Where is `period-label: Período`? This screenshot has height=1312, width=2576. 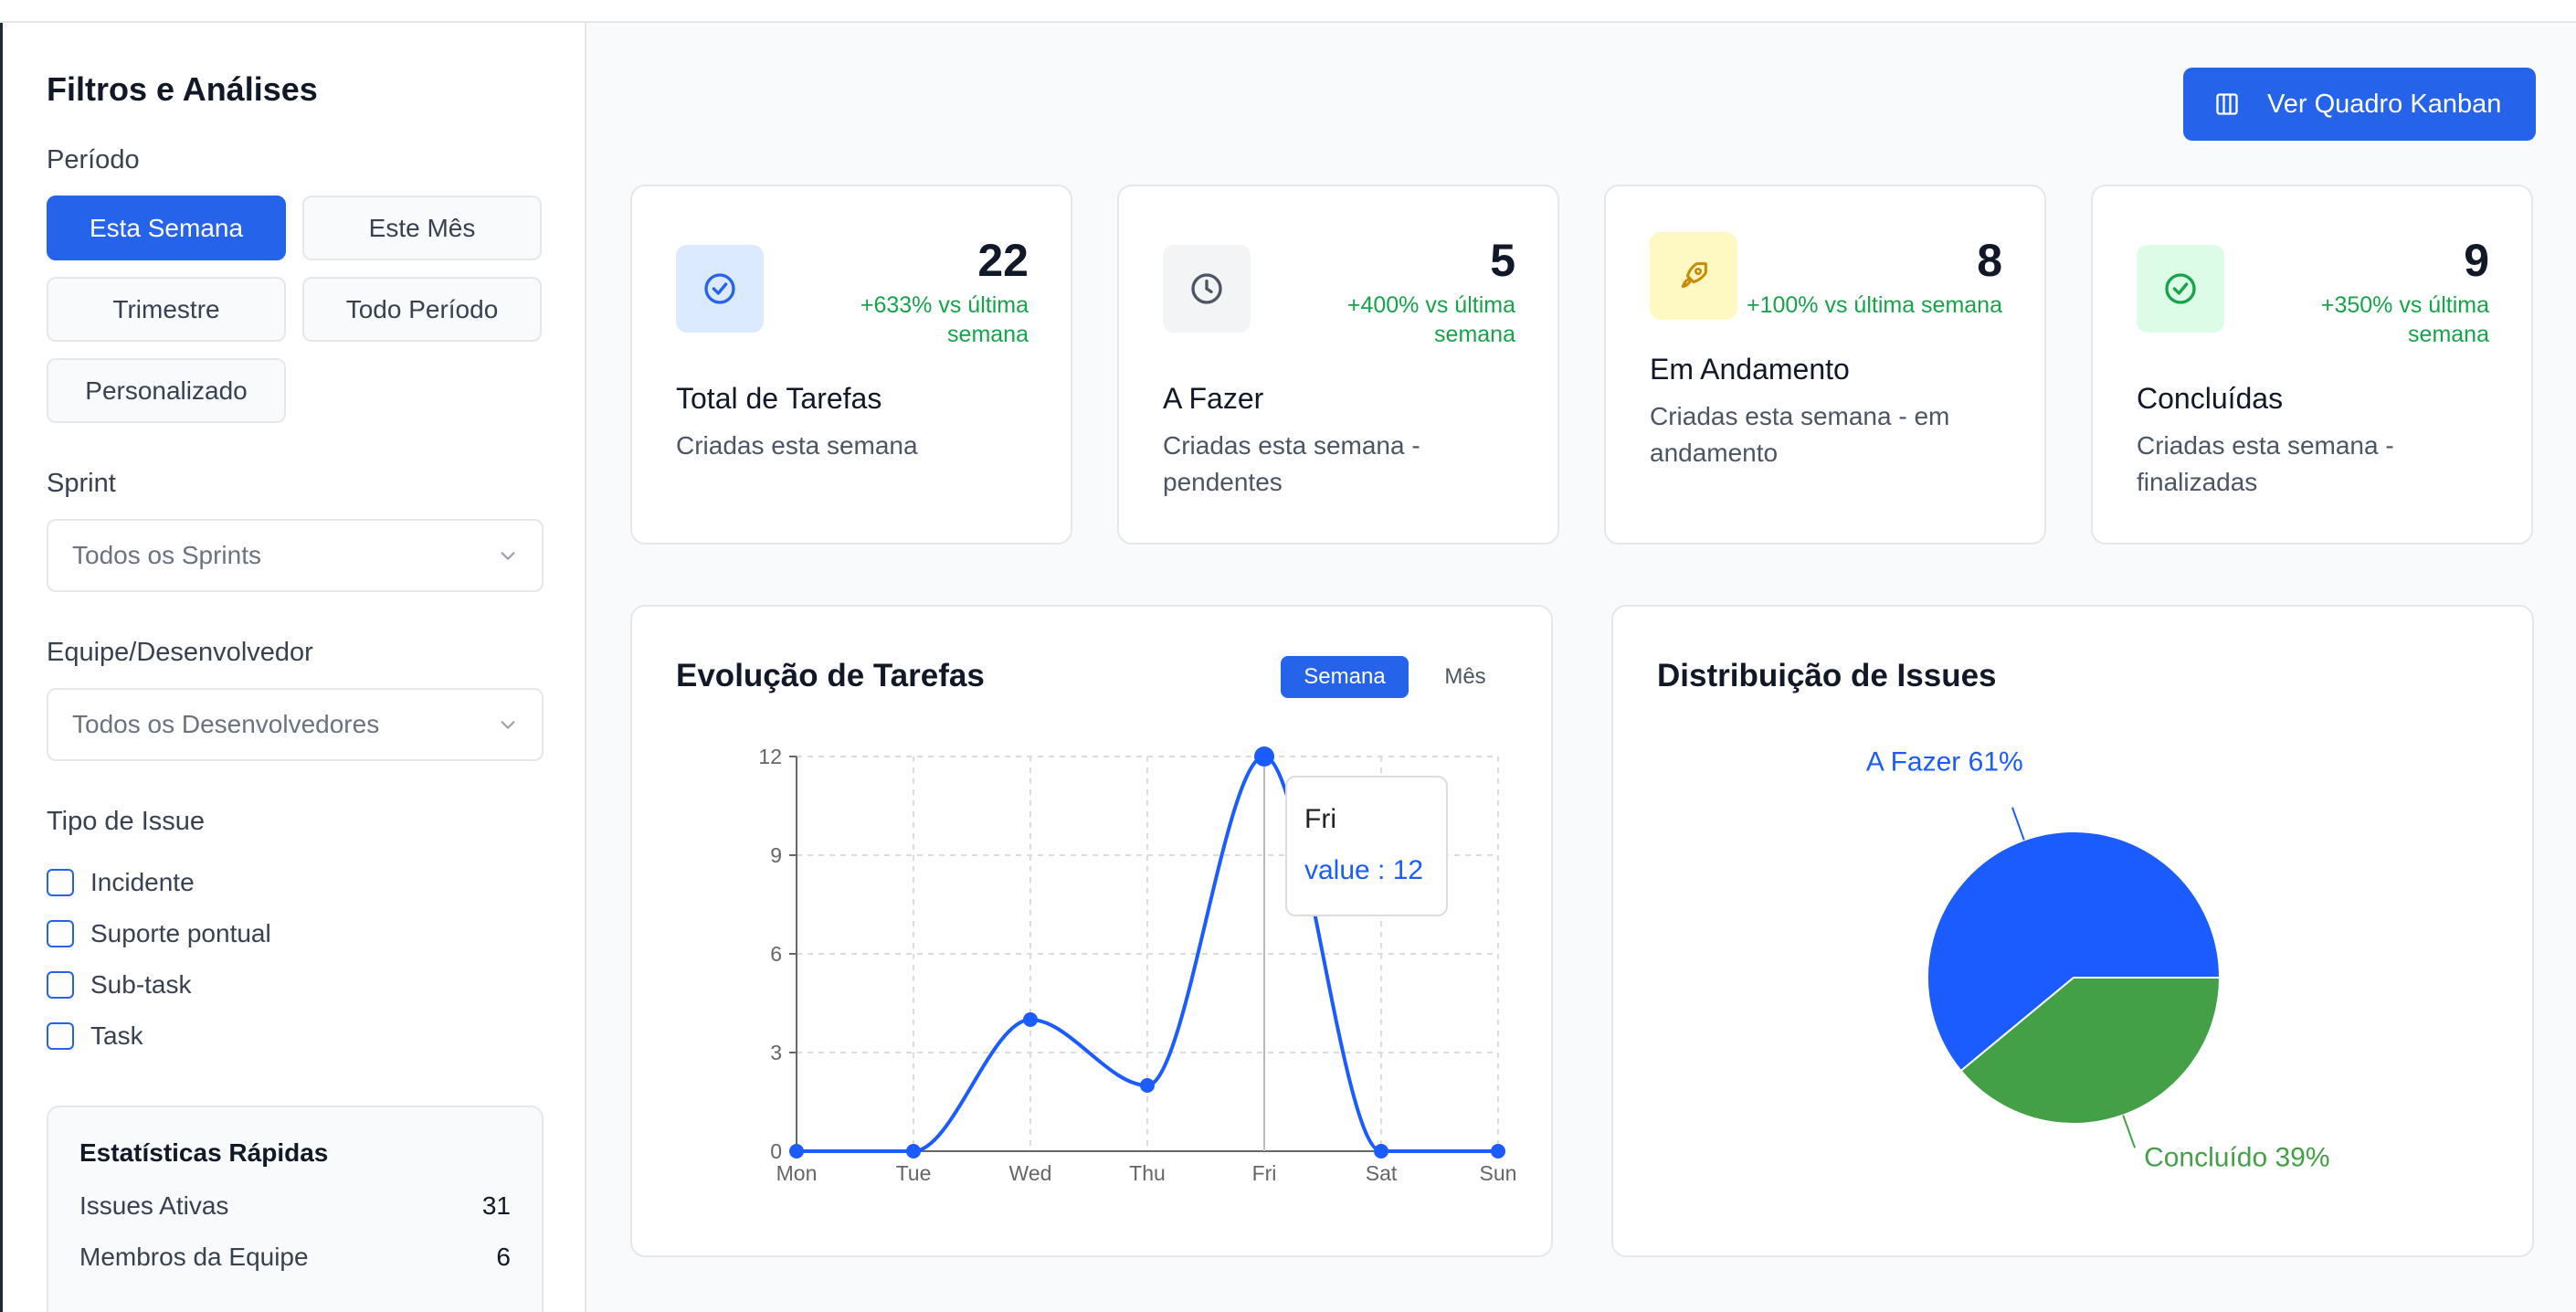 period-label: Período is located at coordinates (93, 160).